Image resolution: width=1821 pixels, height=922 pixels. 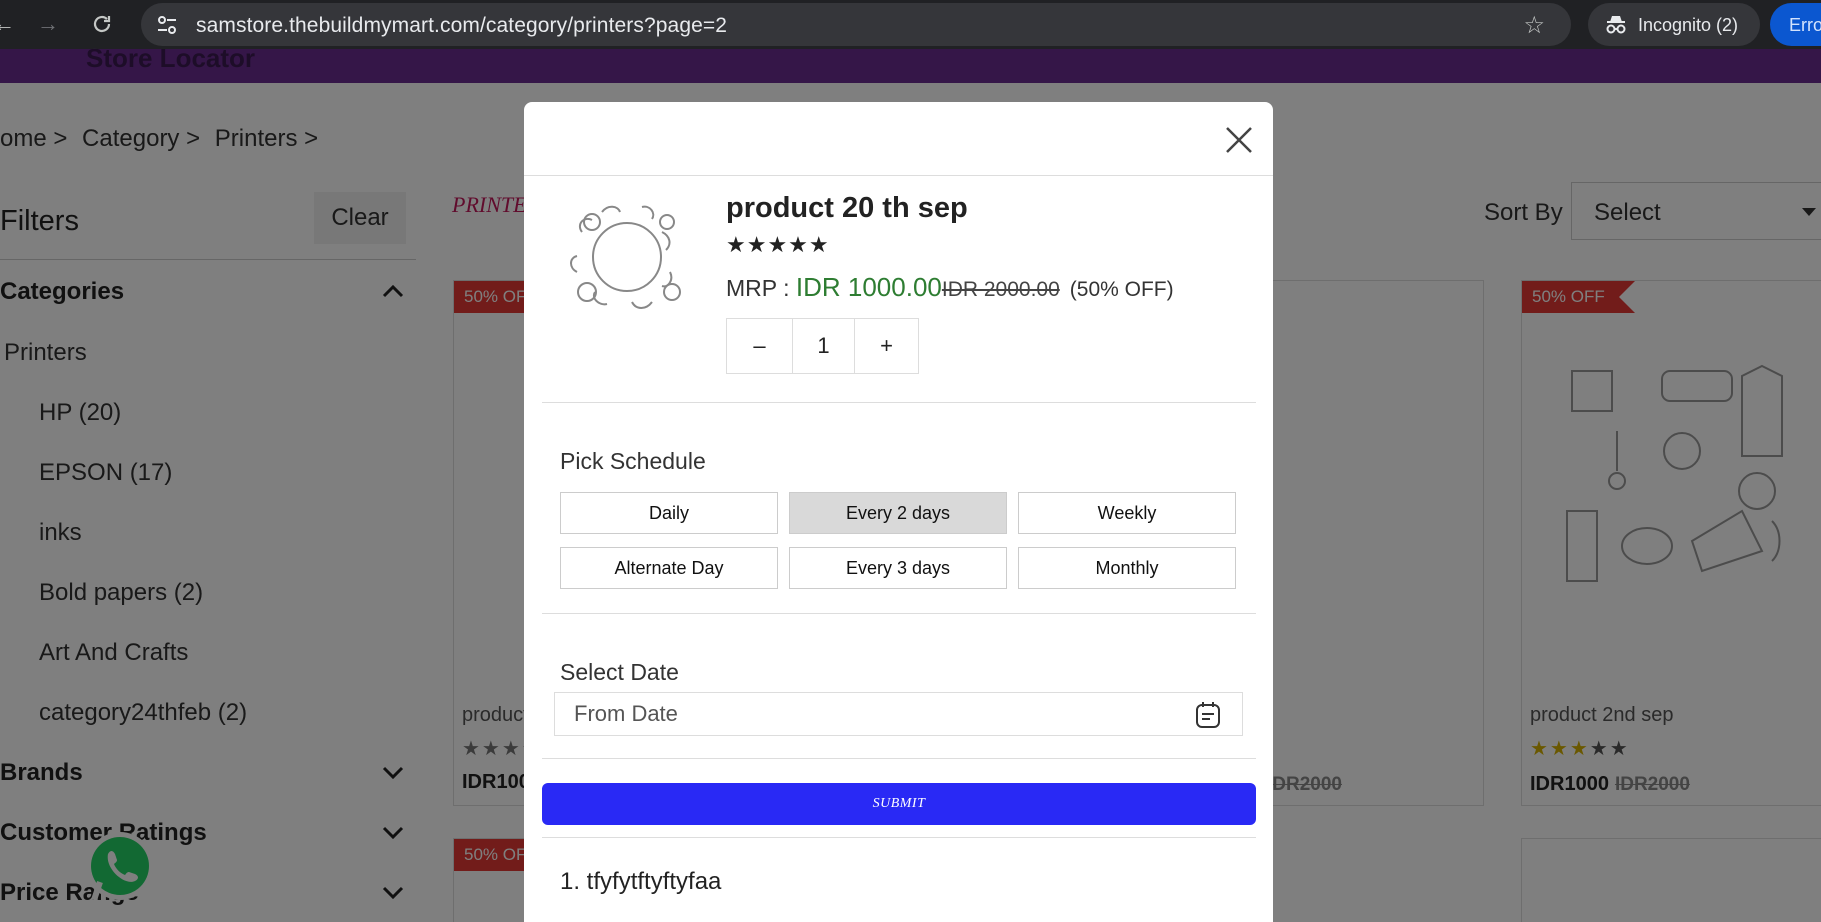 I want to click on product-image, so click(x=625, y=257).